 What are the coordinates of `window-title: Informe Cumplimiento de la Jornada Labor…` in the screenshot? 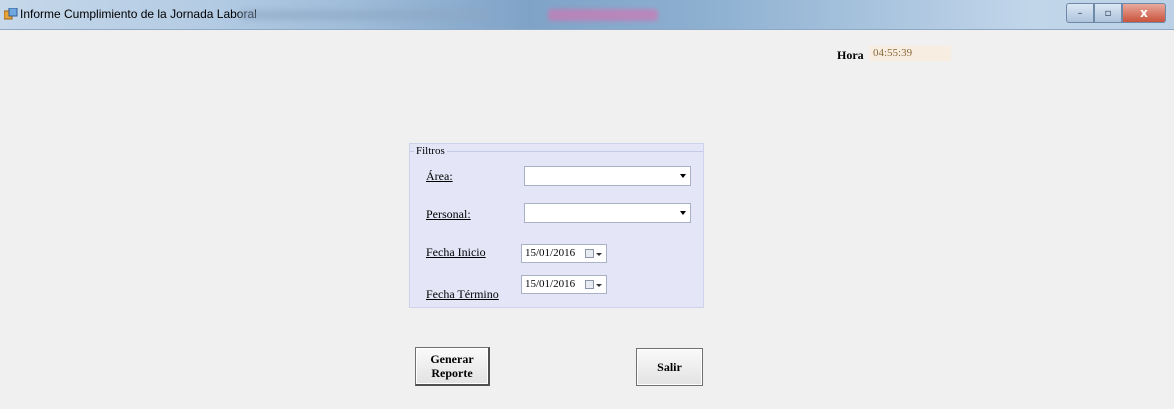 It's located at (138, 14).